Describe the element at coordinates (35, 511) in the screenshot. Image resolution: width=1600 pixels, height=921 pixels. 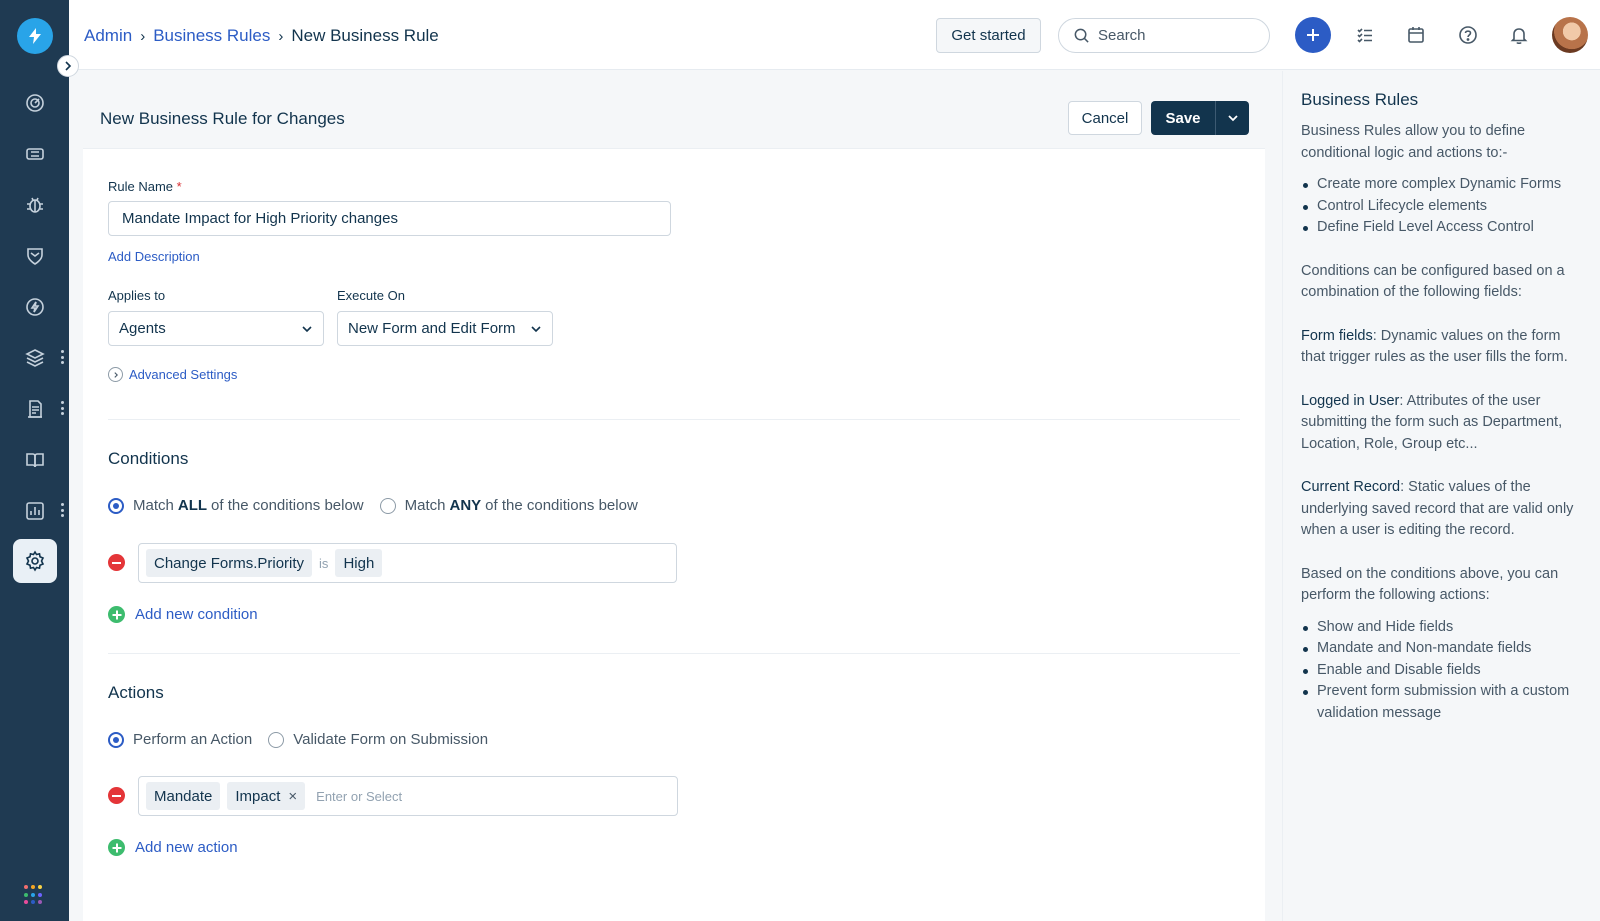
I see `nav-reports-icon` at that location.